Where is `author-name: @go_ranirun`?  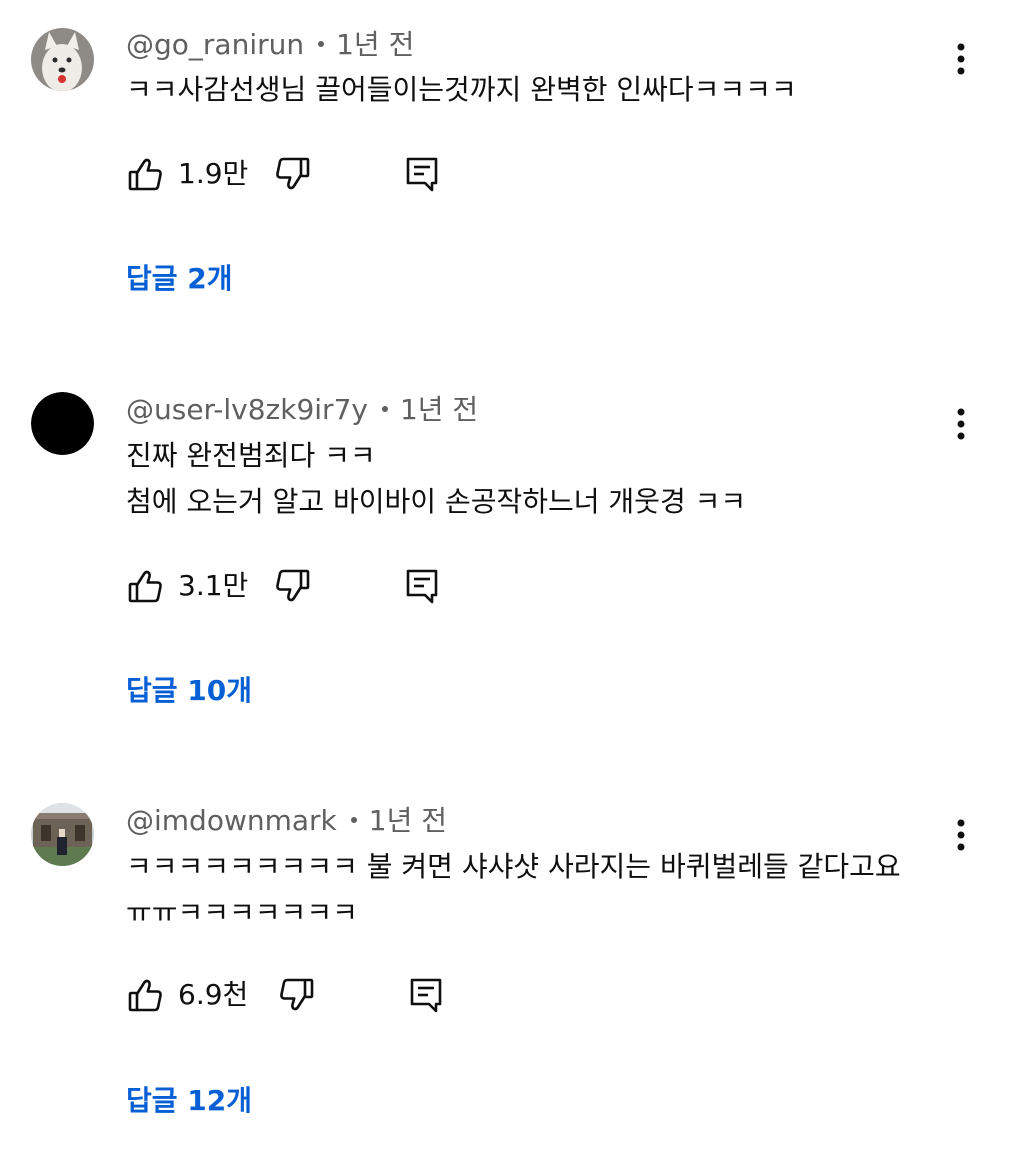 author-name: @go_ranirun is located at coordinates (215, 44).